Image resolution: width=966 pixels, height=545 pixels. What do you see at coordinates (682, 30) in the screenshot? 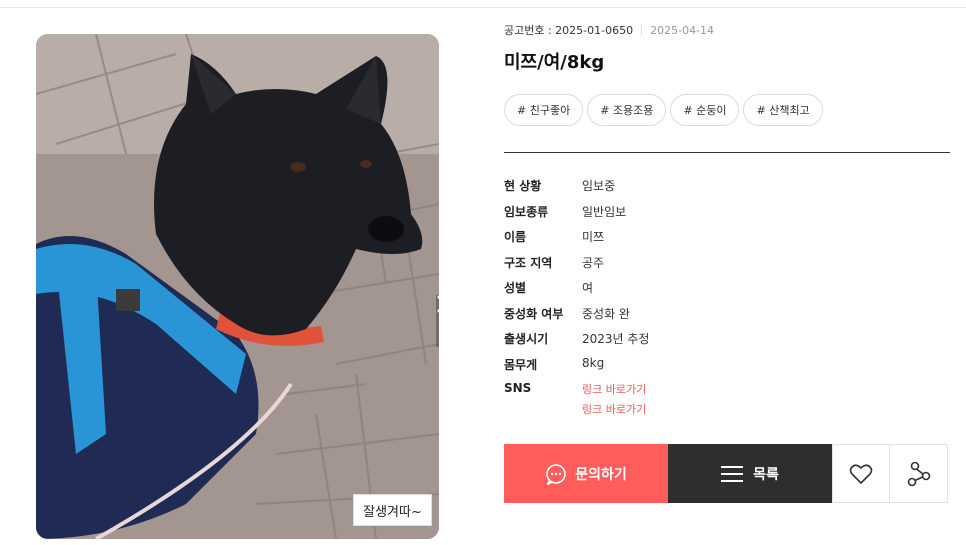
I see `notice-date: 2025-04-14` at bounding box center [682, 30].